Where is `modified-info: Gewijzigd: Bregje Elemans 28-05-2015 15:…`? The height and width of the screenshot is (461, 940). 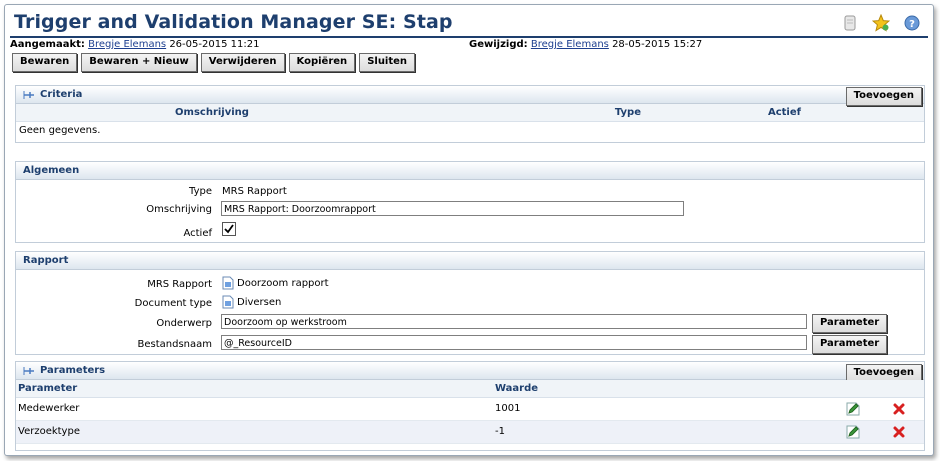
modified-info: Gewijzigd: Bregje Elemans 28-05-2015 15:… is located at coordinates (585, 44).